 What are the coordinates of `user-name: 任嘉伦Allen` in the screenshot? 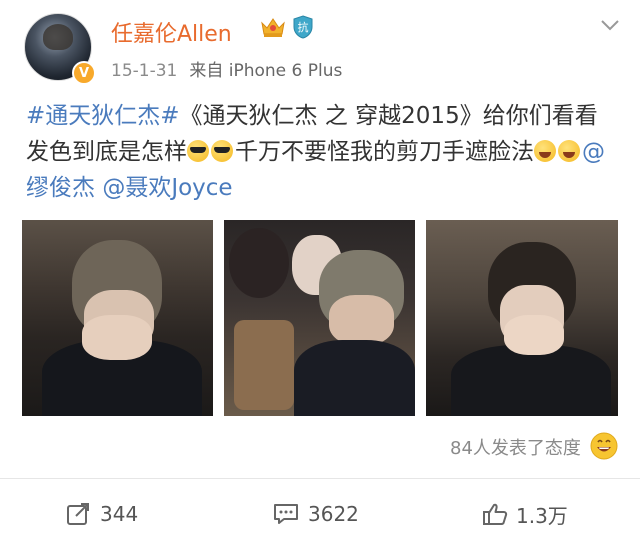 It's located at (171, 32).